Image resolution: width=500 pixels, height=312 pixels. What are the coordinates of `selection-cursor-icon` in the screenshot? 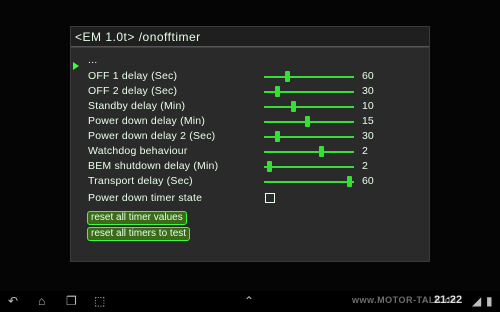 It's located at (76, 66).